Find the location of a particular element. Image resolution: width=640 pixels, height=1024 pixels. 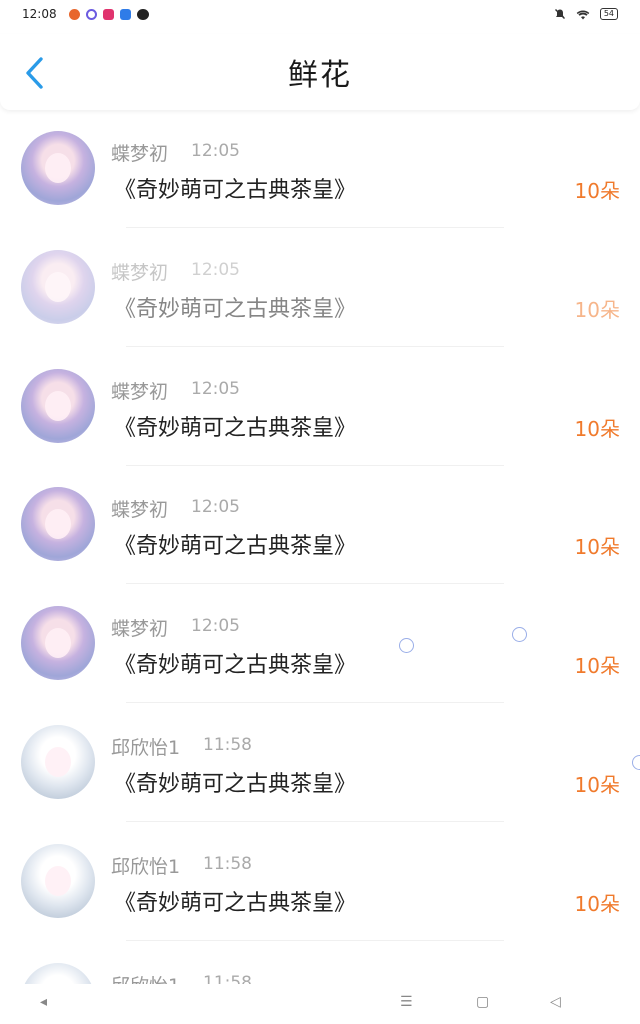

download-notification-icon is located at coordinates (125, 14).